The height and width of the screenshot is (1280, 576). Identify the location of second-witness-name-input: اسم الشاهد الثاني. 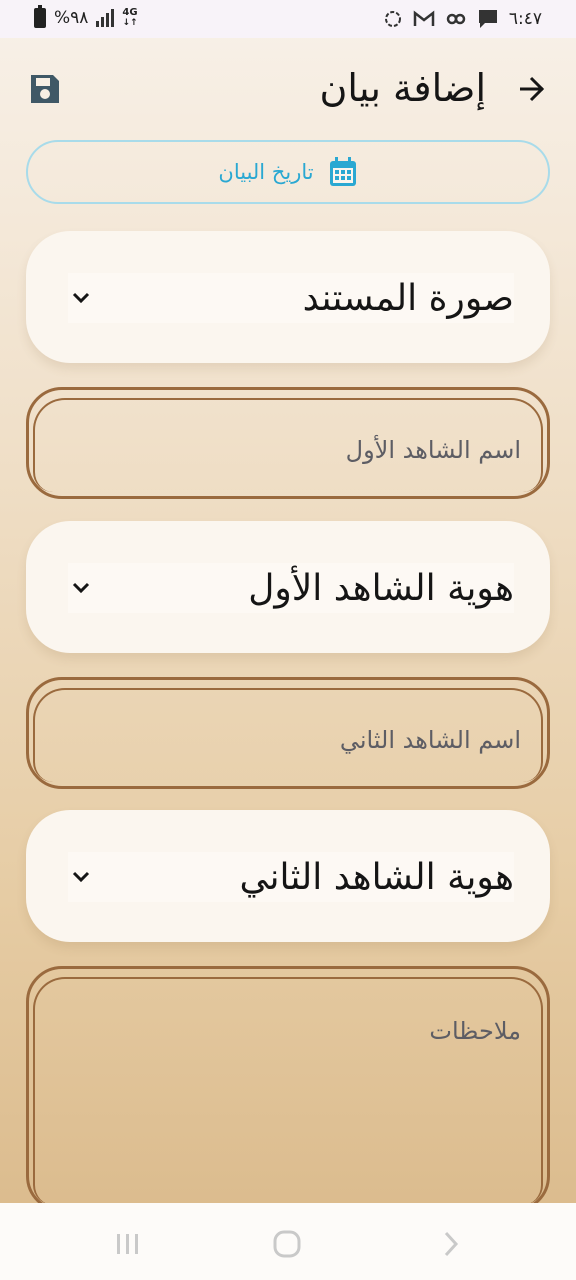
(288, 733).